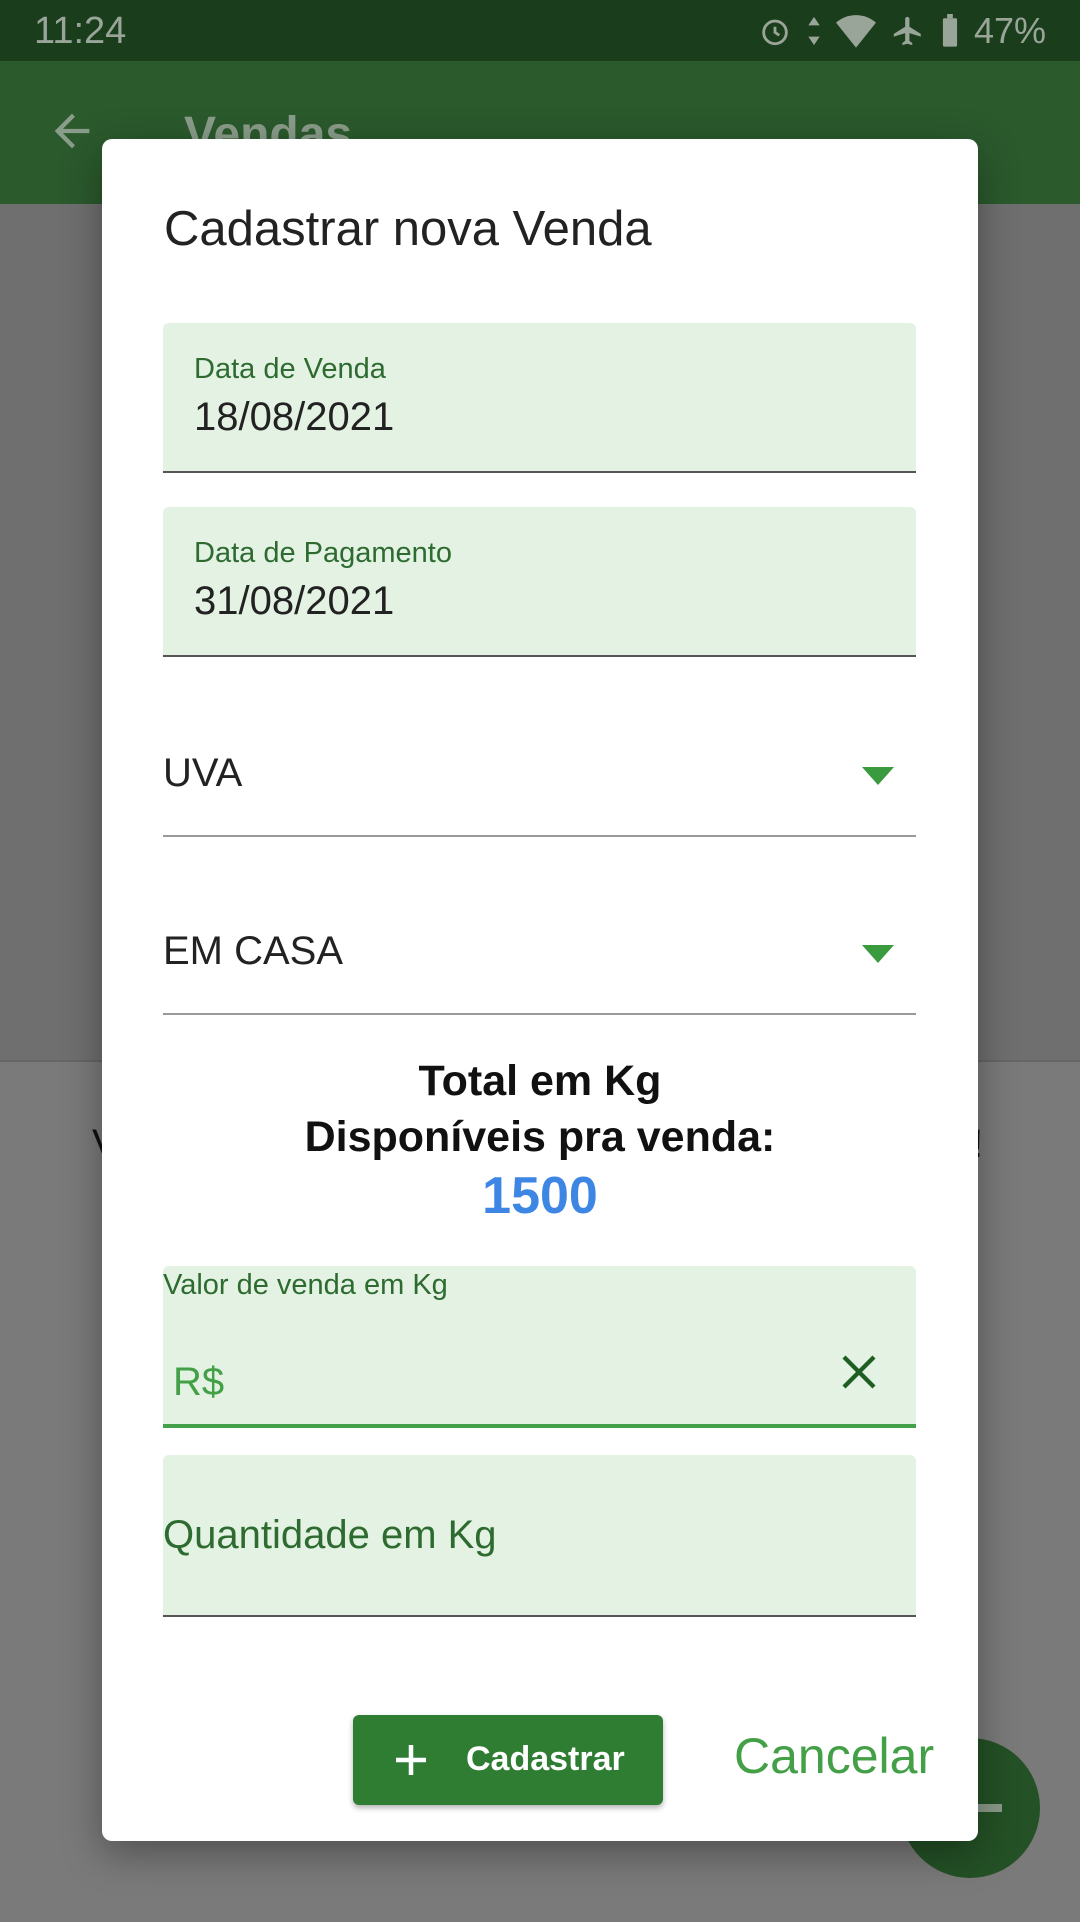  Describe the element at coordinates (540, 1137) in the screenshot. I see `total-subheading: Disponíveis pra venda:` at that location.